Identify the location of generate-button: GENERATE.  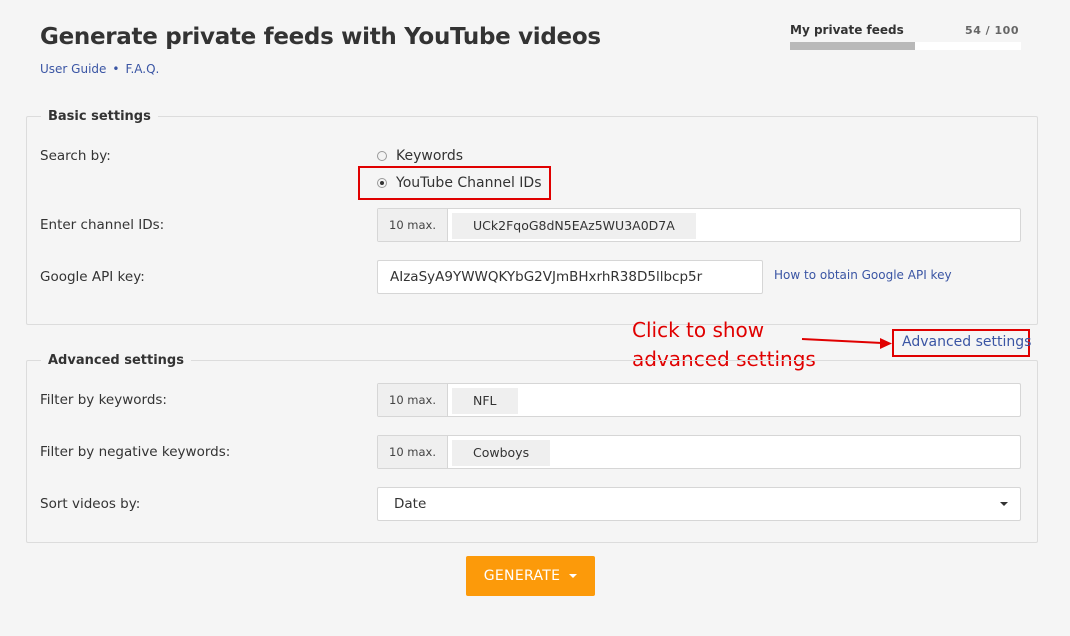
(530, 576).